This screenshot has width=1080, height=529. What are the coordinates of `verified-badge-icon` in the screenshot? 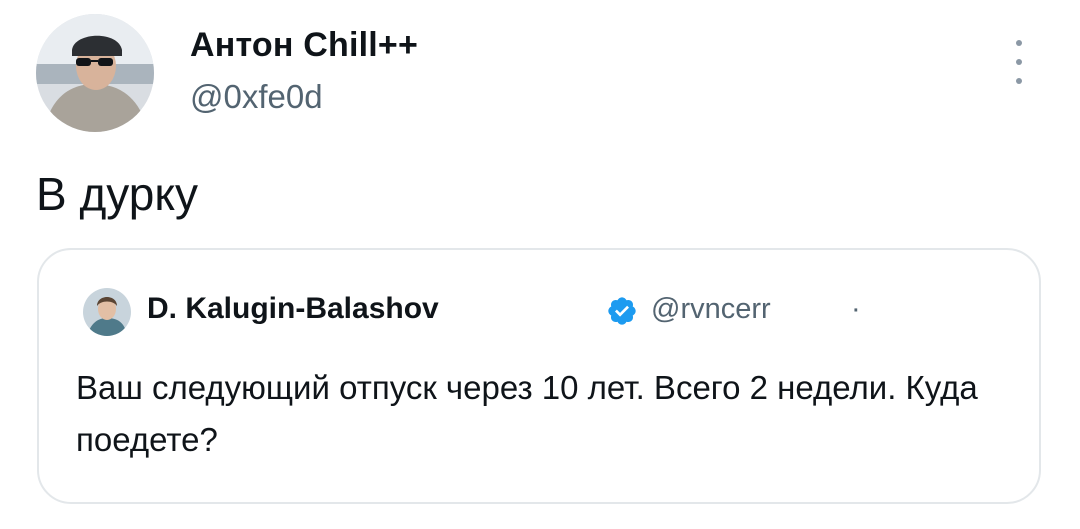 It's located at (622, 311).